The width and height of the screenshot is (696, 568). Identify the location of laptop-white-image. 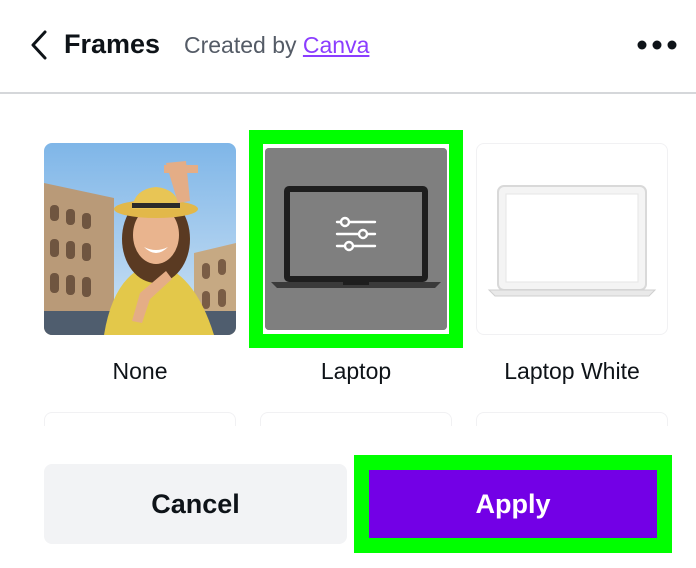
(572, 241).